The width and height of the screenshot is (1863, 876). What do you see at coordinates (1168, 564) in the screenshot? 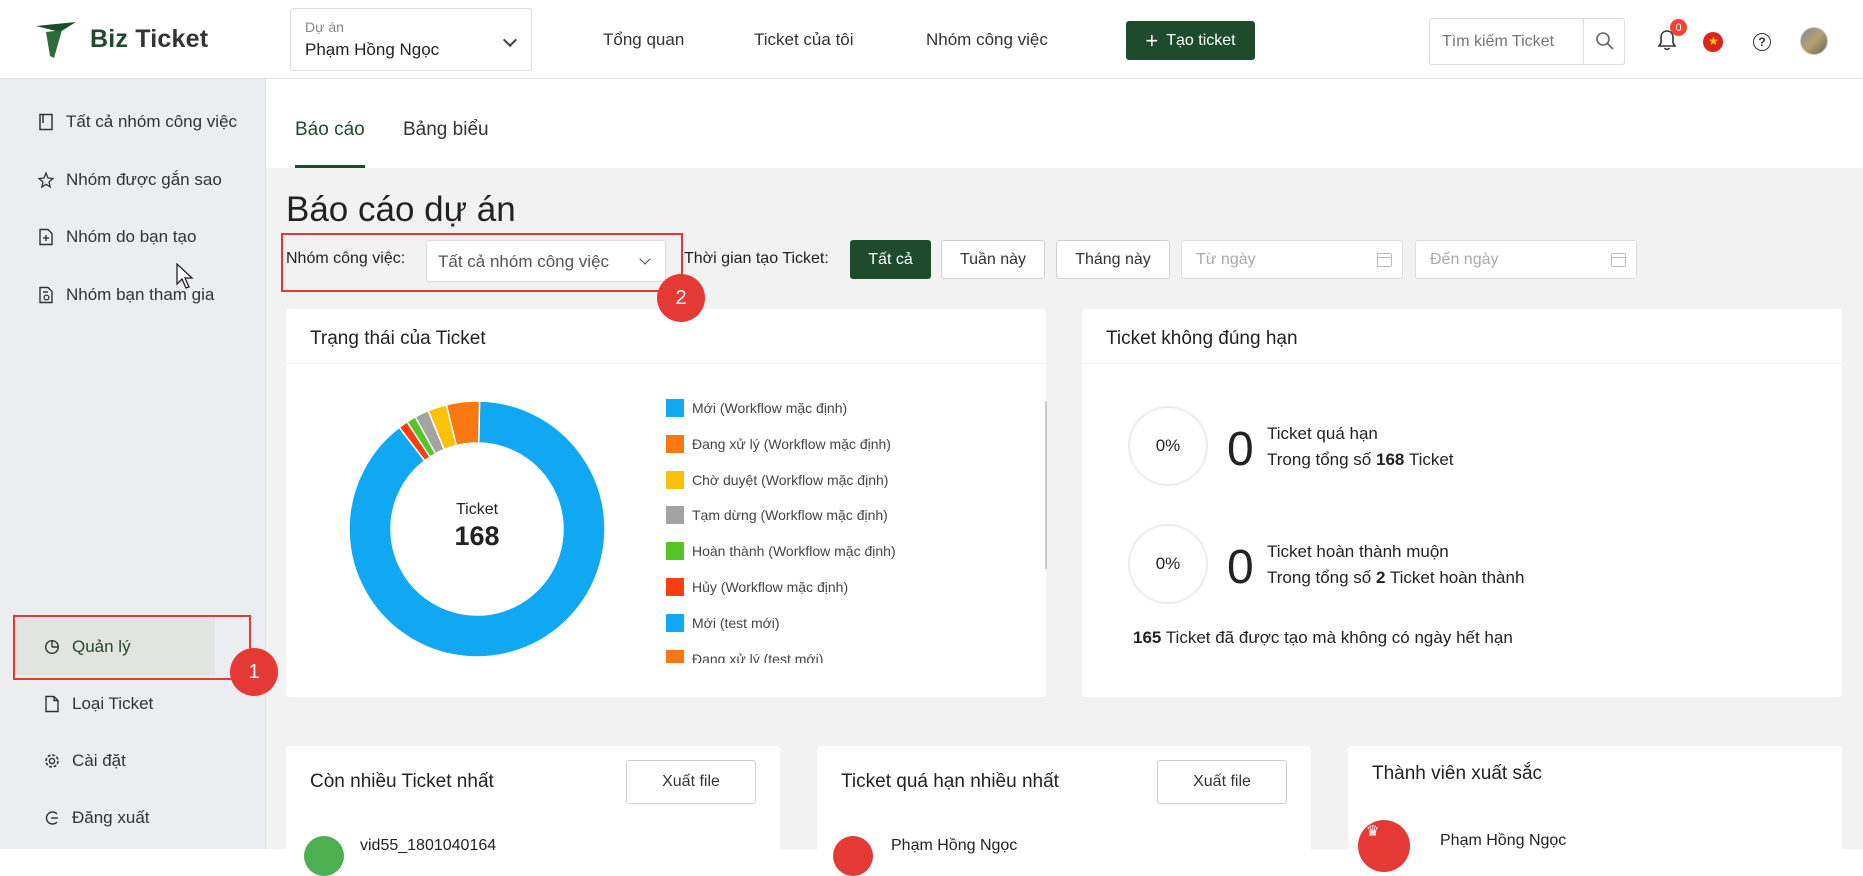
I see `late-pct-ring: 0%` at bounding box center [1168, 564].